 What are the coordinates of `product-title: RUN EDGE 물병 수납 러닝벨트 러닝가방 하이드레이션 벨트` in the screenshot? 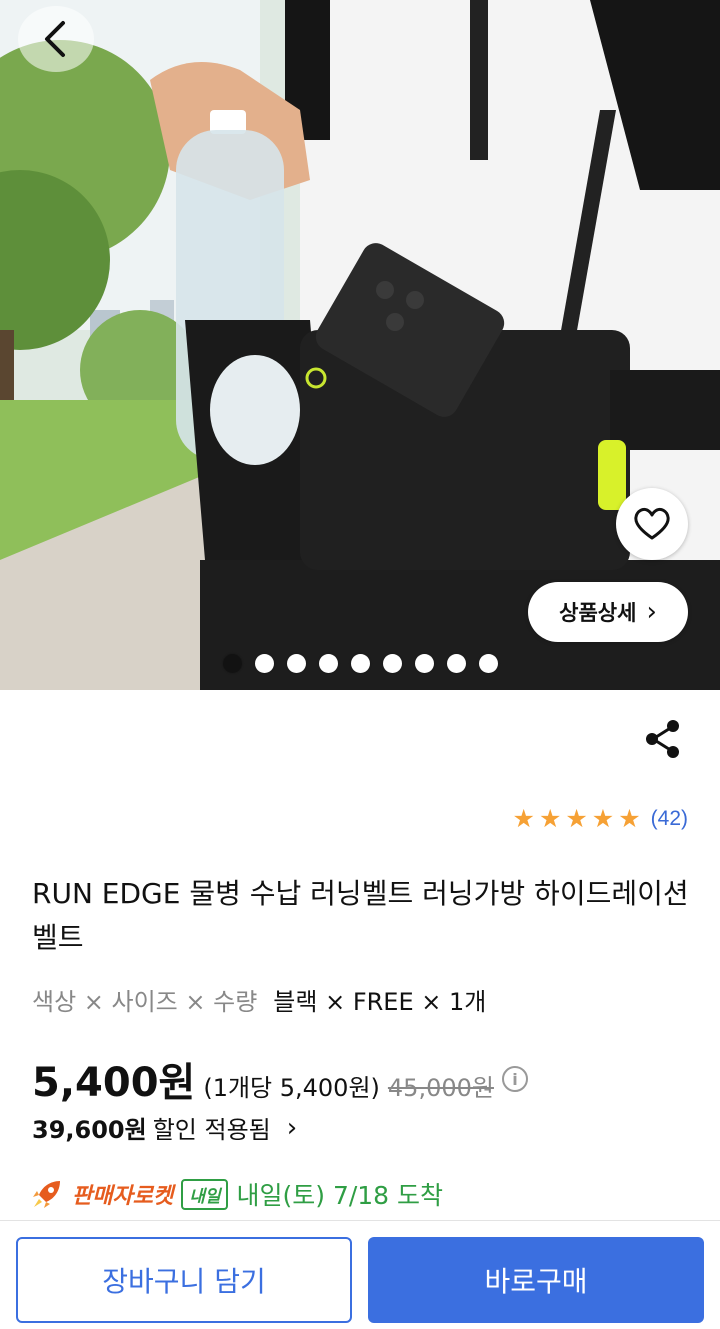 It's located at (360, 915).